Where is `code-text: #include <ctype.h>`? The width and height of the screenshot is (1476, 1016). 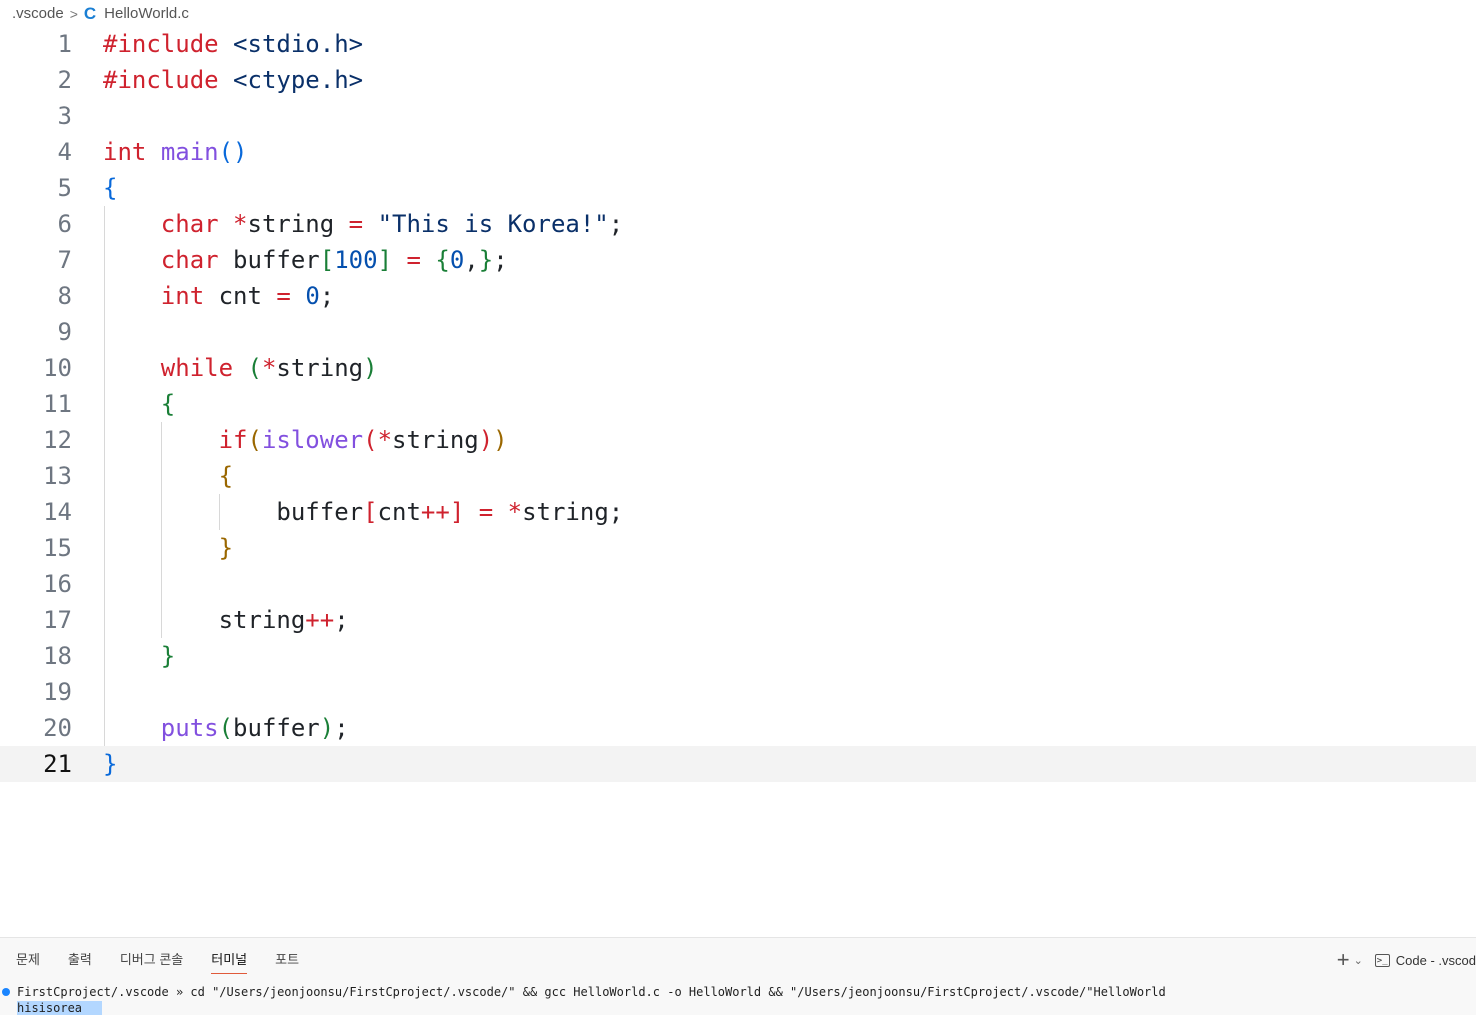 code-text: #include <ctype.h> is located at coordinates (233, 80).